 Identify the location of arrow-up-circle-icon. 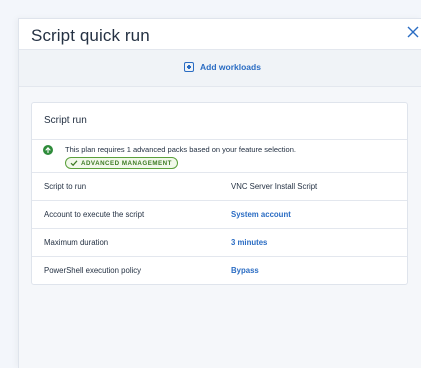
(48, 150).